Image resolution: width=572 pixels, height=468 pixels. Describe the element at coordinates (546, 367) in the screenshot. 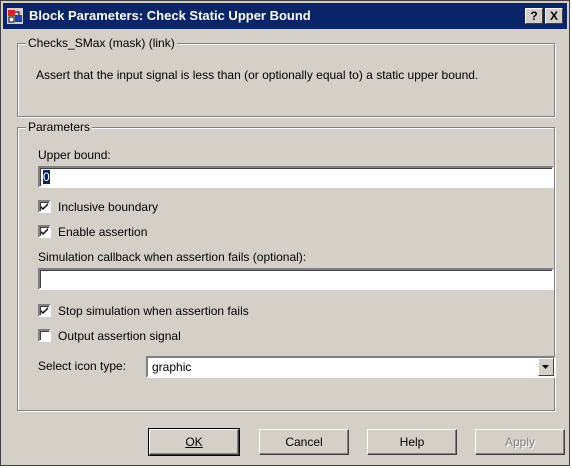

I see `dropdown-arrow-icon` at that location.